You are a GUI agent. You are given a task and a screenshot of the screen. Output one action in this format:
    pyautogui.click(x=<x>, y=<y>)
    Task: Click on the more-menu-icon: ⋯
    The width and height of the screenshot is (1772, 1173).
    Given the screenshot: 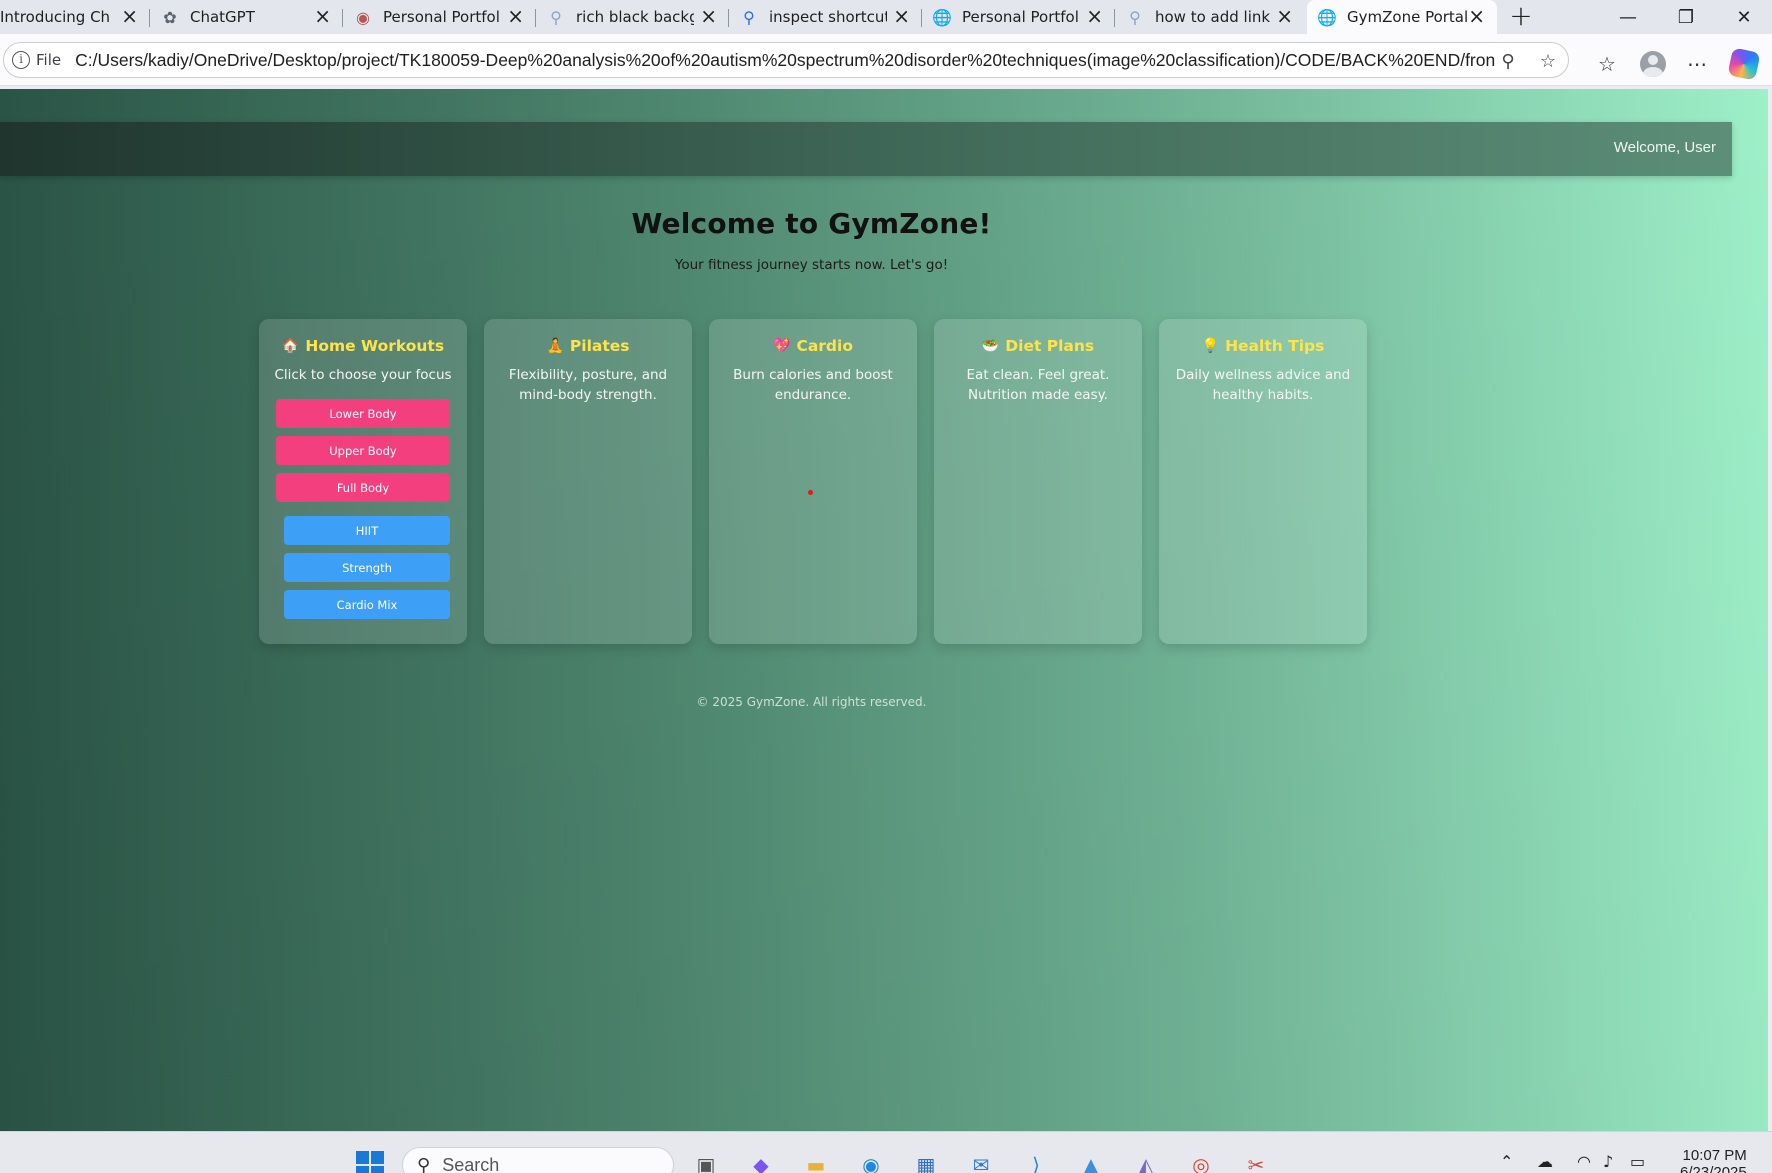 What is the action you would take?
    pyautogui.click(x=1697, y=64)
    